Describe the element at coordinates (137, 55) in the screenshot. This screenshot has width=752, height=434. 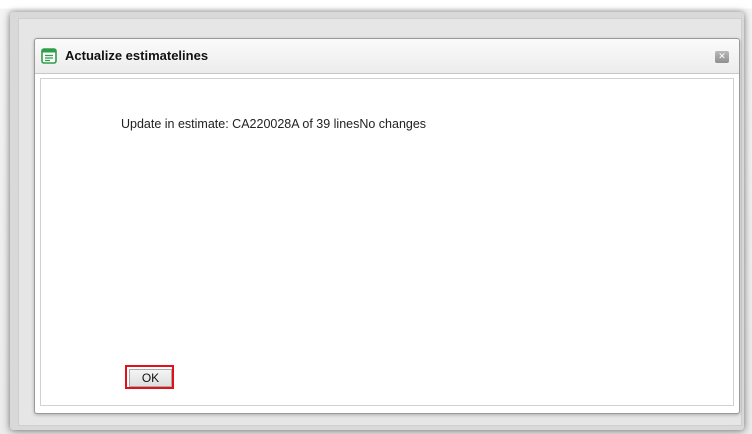
I see `dialog-title: Actualize estimatelines` at that location.